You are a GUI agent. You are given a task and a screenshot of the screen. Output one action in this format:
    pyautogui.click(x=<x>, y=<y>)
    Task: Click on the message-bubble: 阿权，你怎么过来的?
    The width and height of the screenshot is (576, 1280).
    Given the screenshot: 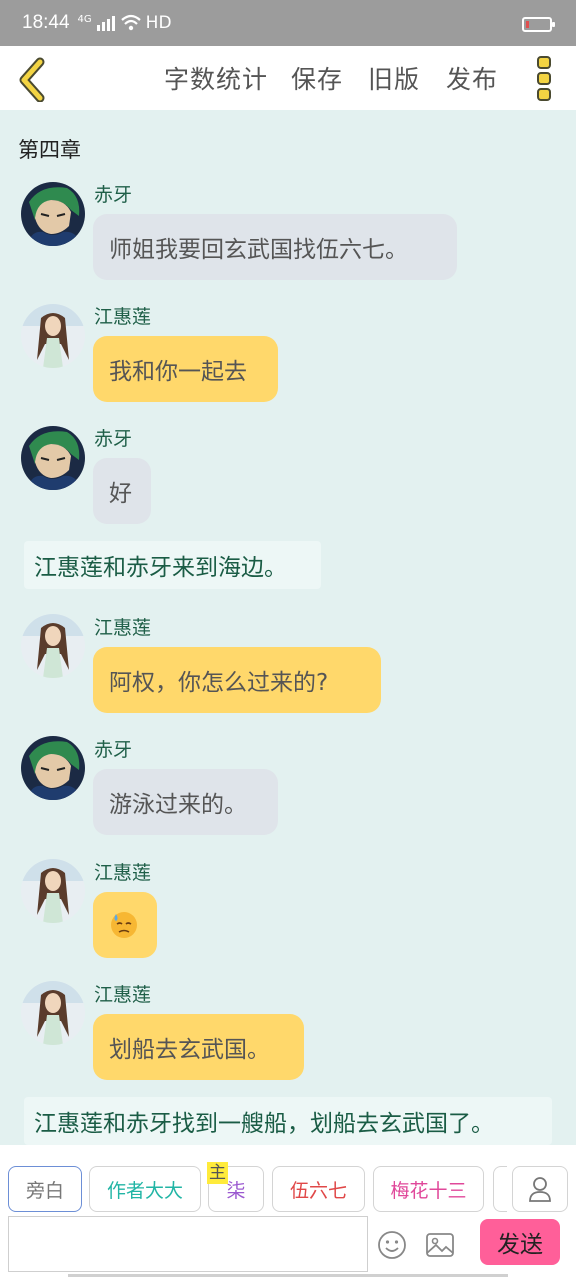 What is the action you would take?
    pyautogui.click(x=237, y=680)
    